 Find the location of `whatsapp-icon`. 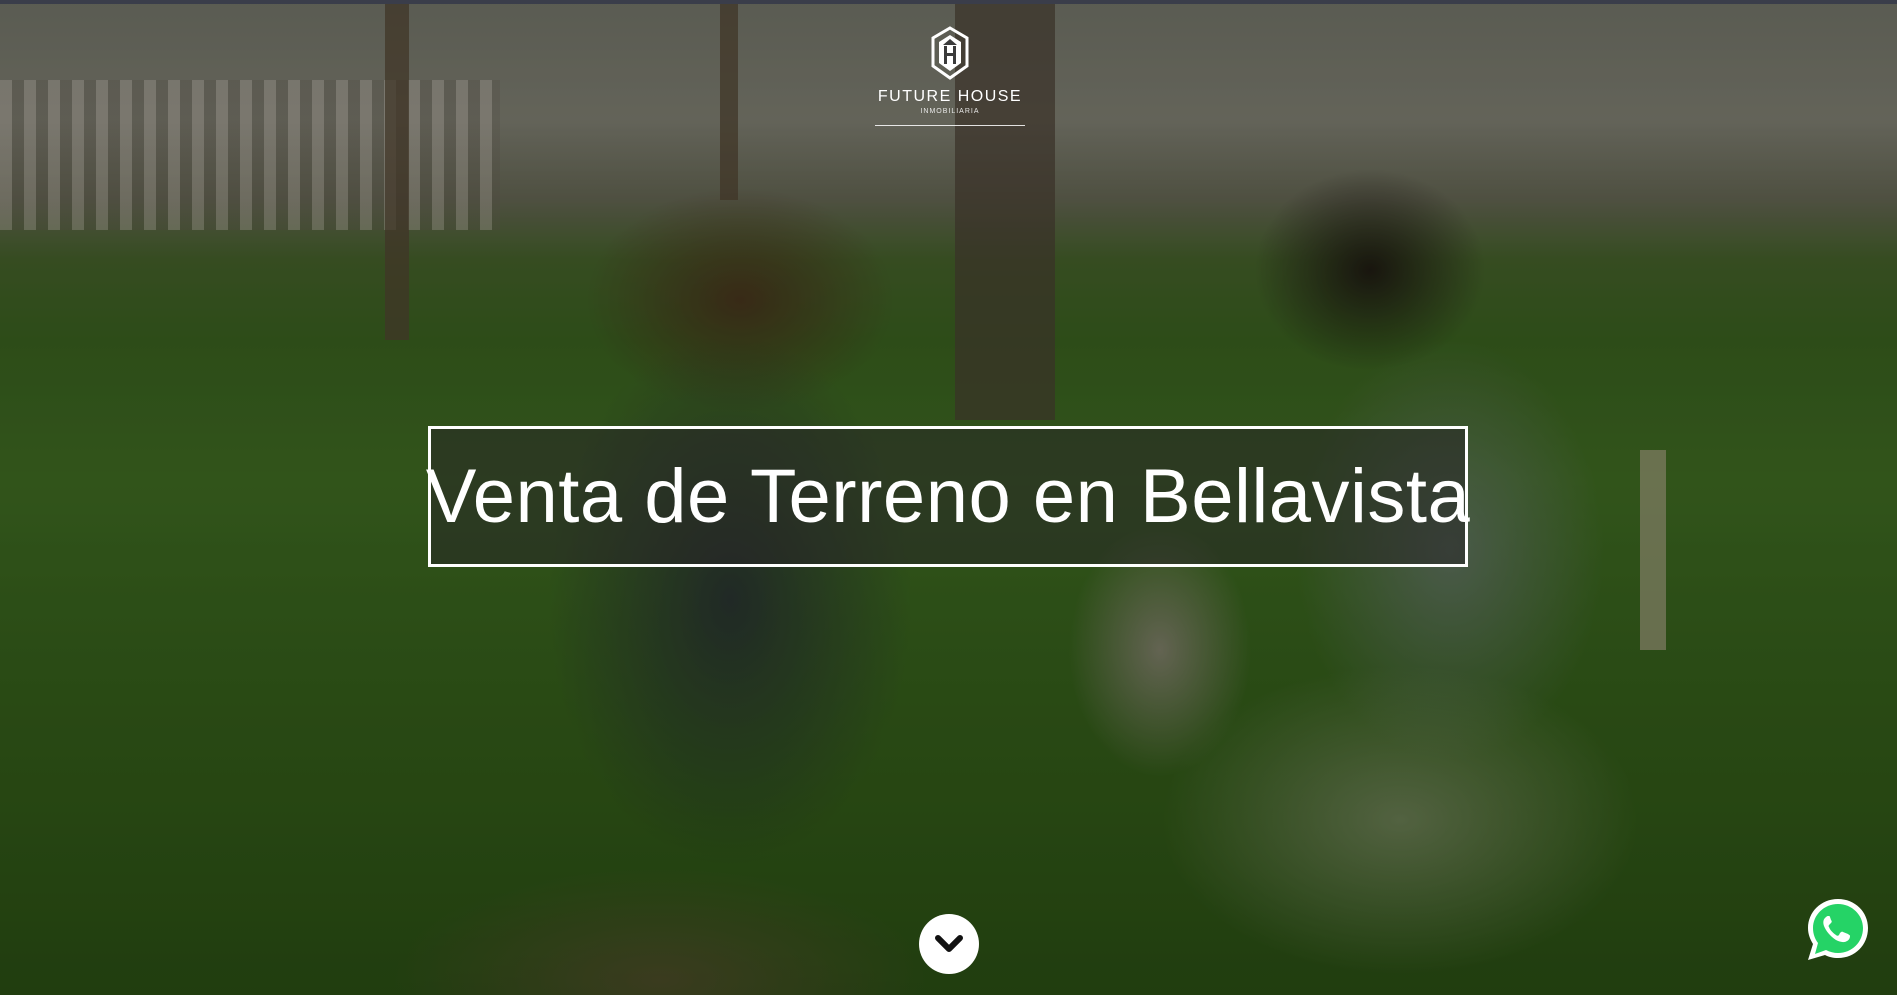

whatsapp-icon is located at coordinates (1838, 929).